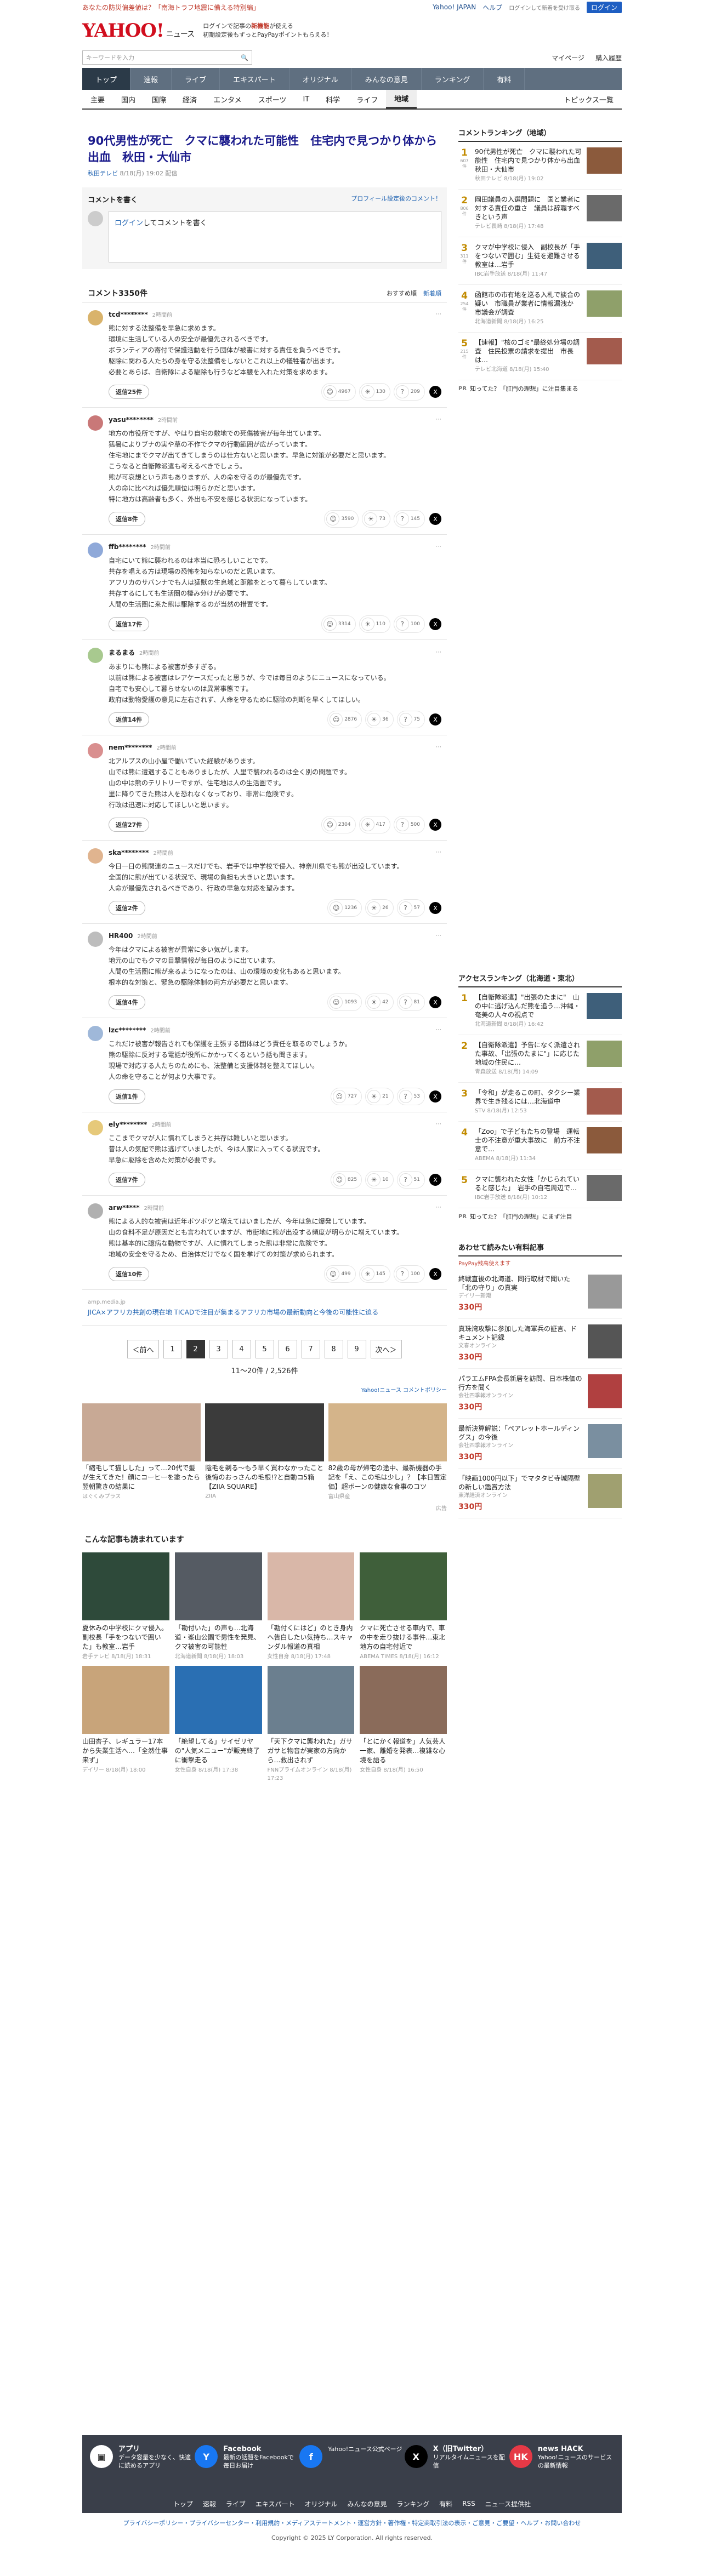 The image size is (704, 2576). Describe the element at coordinates (189, 99) in the screenshot. I see `subnav-tab: 経済` at that location.